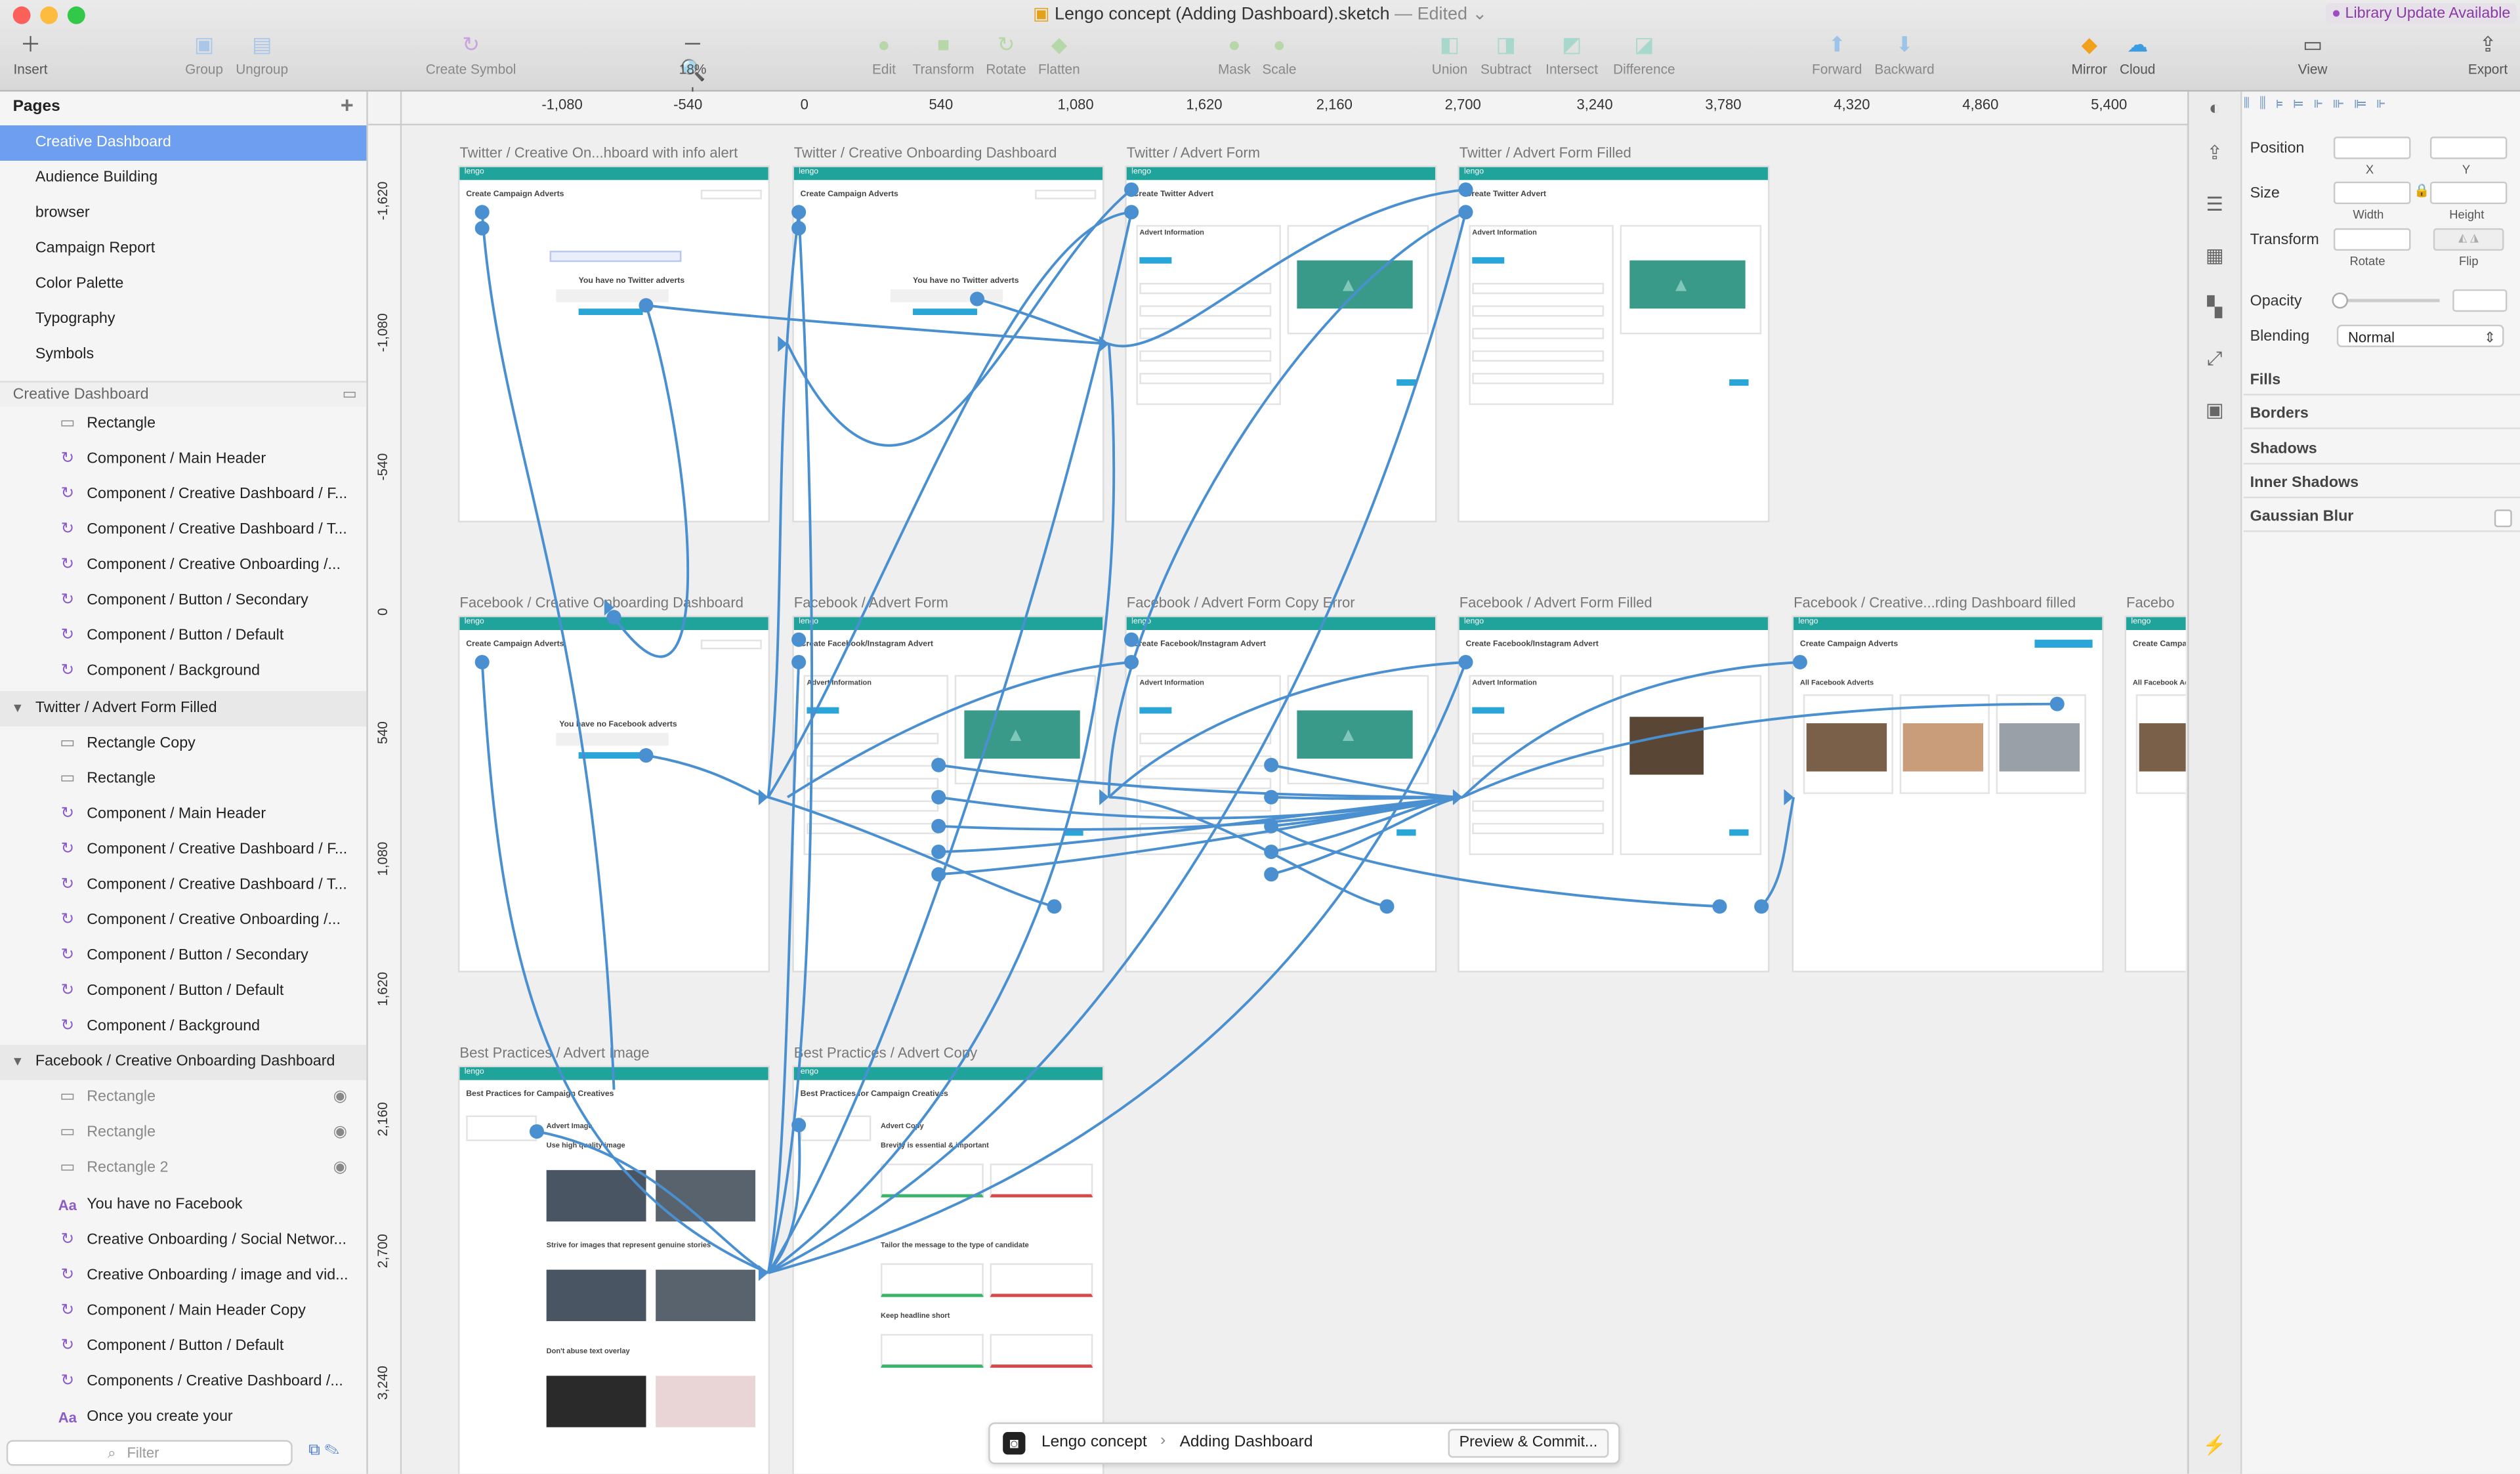 The height and width of the screenshot is (1474, 2520). Describe the element at coordinates (183, 319) in the screenshot. I see `page-item-typography: Typography` at that location.